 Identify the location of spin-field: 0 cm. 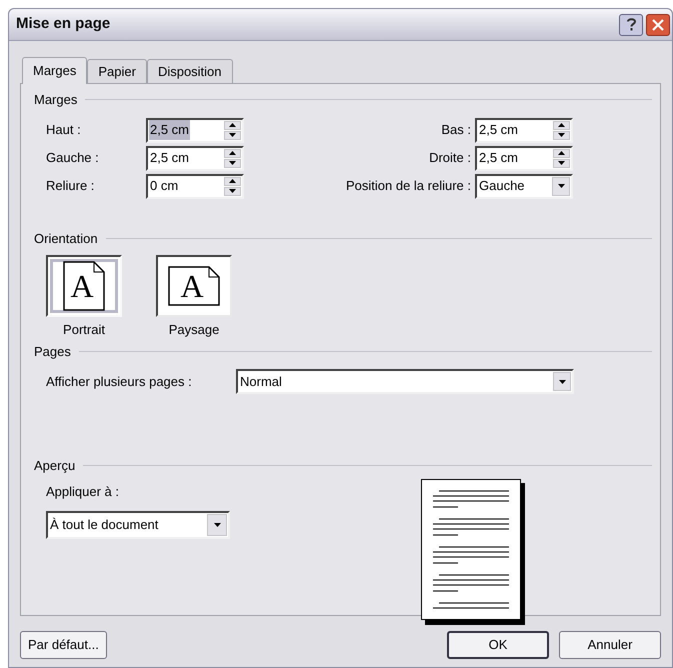
(195, 186).